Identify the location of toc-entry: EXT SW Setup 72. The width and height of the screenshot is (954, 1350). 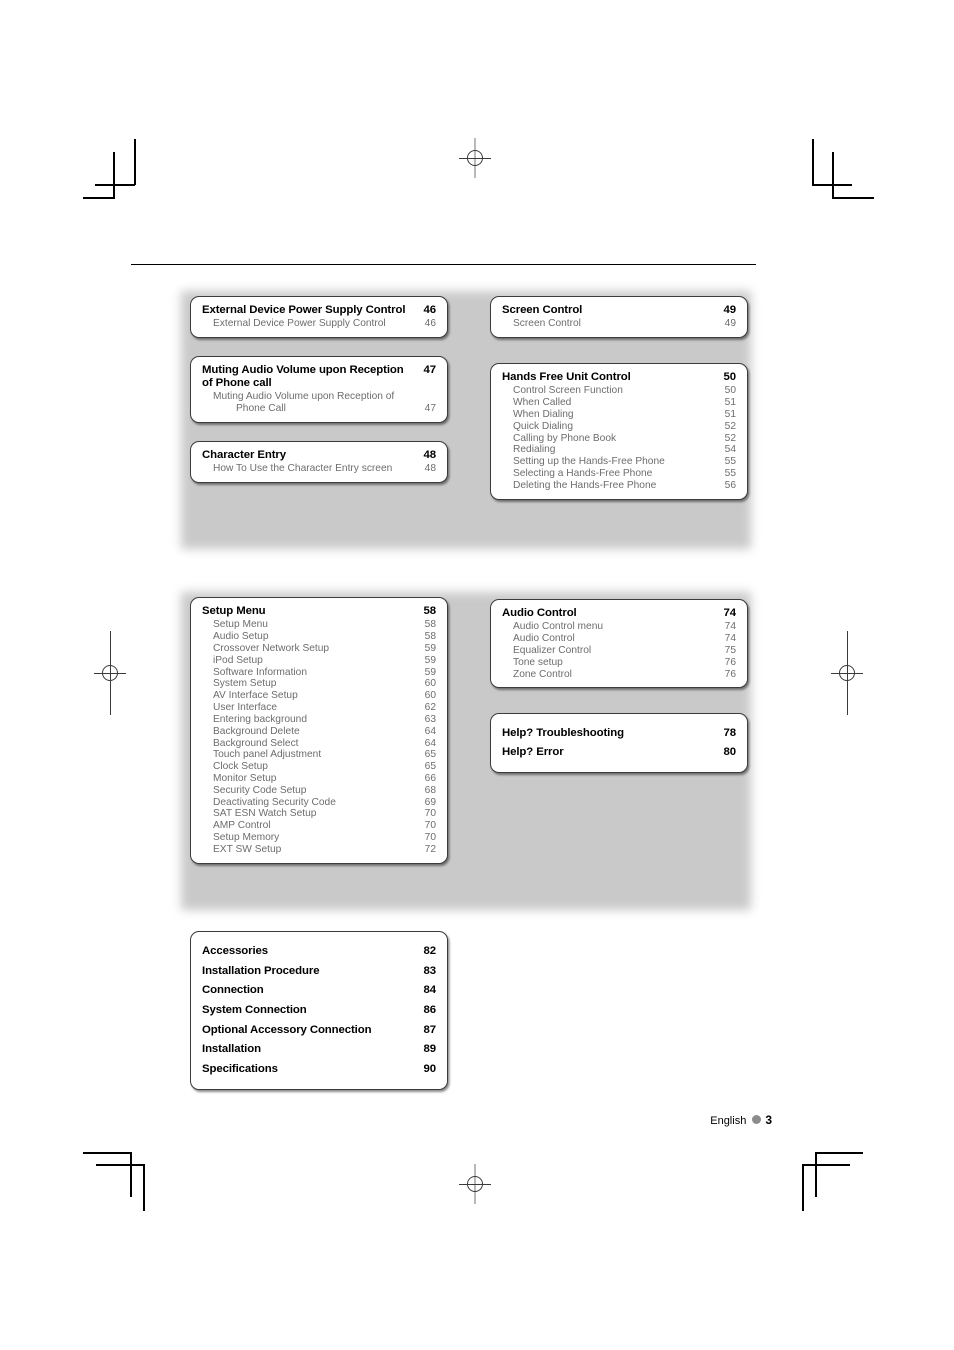
(319, 850).